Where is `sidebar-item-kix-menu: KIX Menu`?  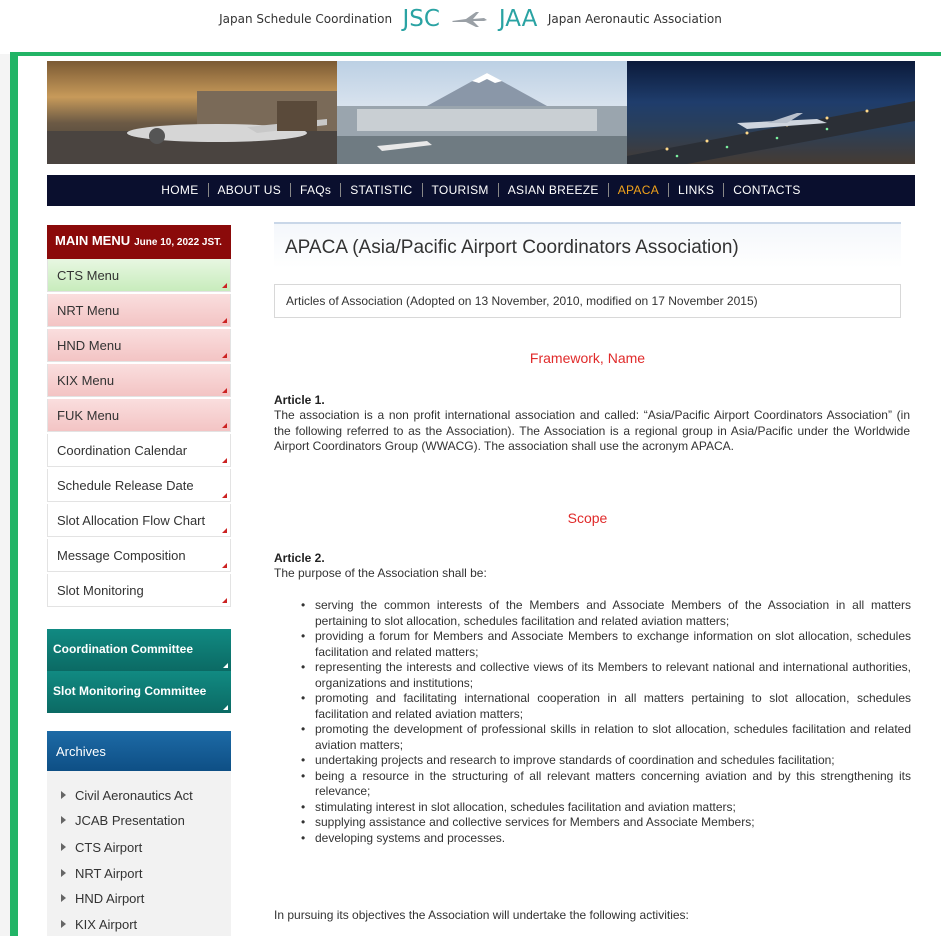 sidebar-item-kix-menu: KIX Menu is located at coordinates (139, 380).